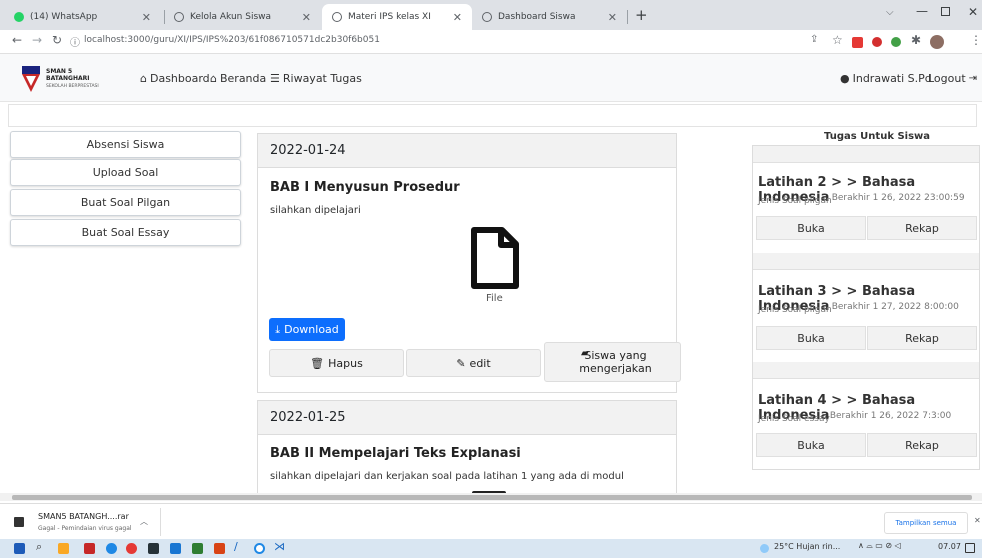  What do you see at coordinates (213, 78) in the screenshot?
I see `home-icon: ⌂` at bounding box center [213, 78].